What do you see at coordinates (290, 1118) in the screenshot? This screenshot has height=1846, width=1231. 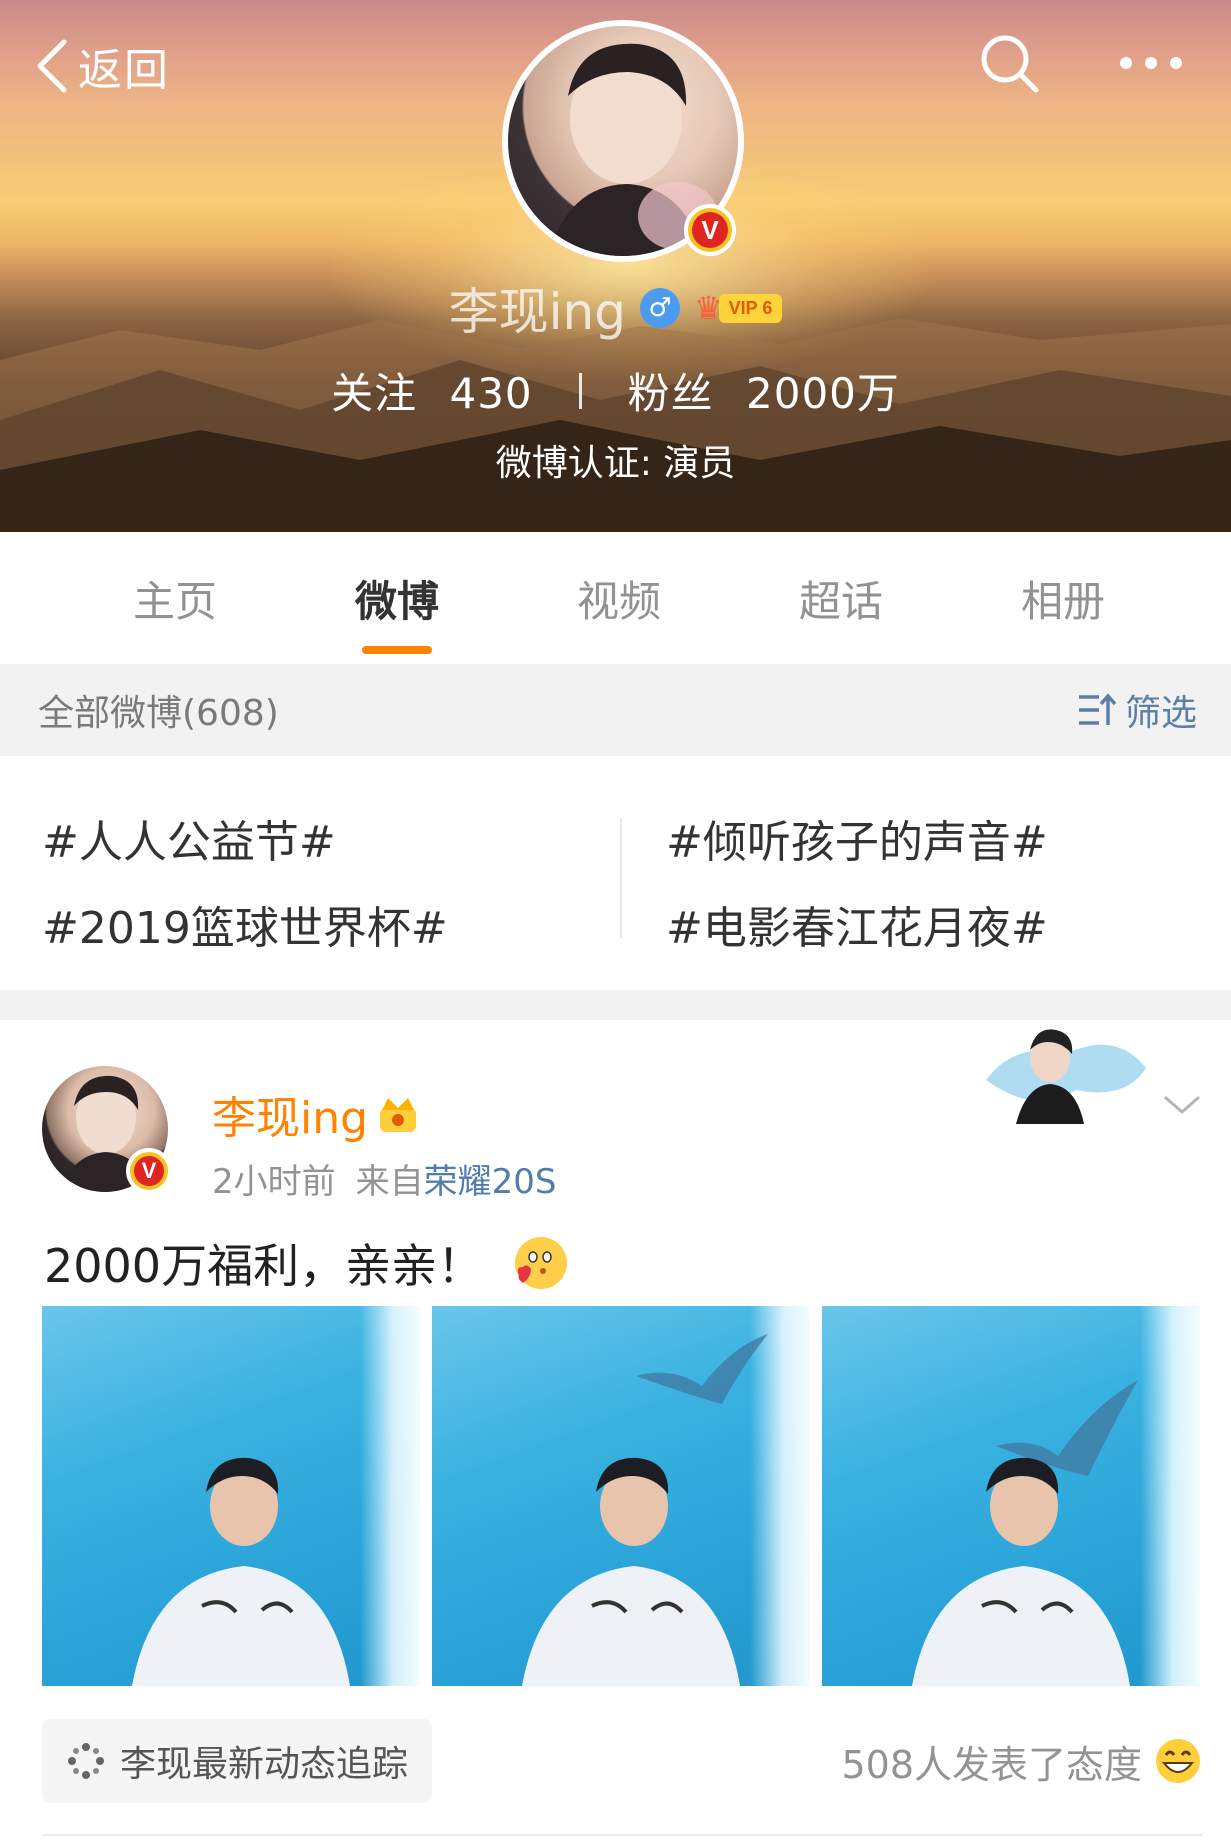 I see `post-author-name: 李现ing` at bounding box center [290, 1118].